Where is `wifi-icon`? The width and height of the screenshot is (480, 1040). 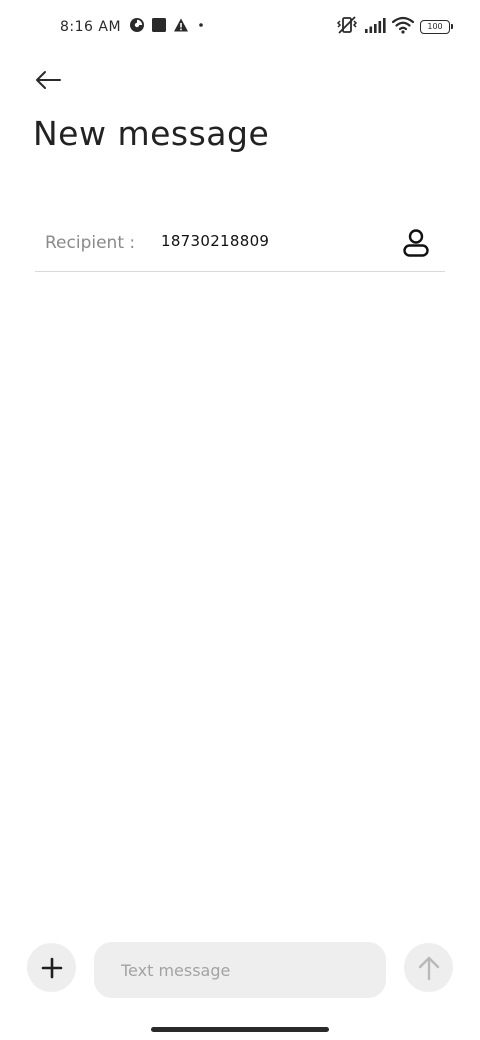 wifi-icon is located at coordinates (403, 27).